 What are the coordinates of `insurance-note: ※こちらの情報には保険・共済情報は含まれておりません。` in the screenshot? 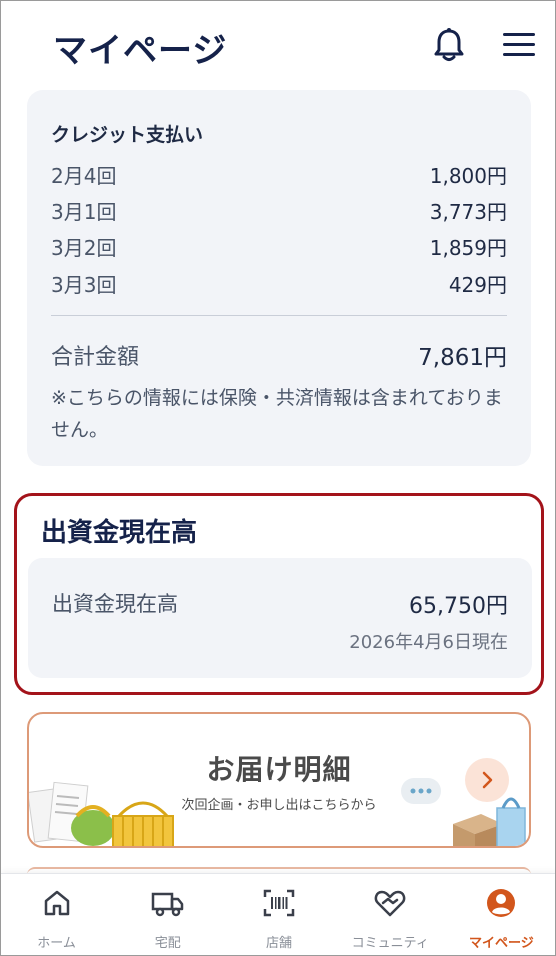 It's located at (277, 414).